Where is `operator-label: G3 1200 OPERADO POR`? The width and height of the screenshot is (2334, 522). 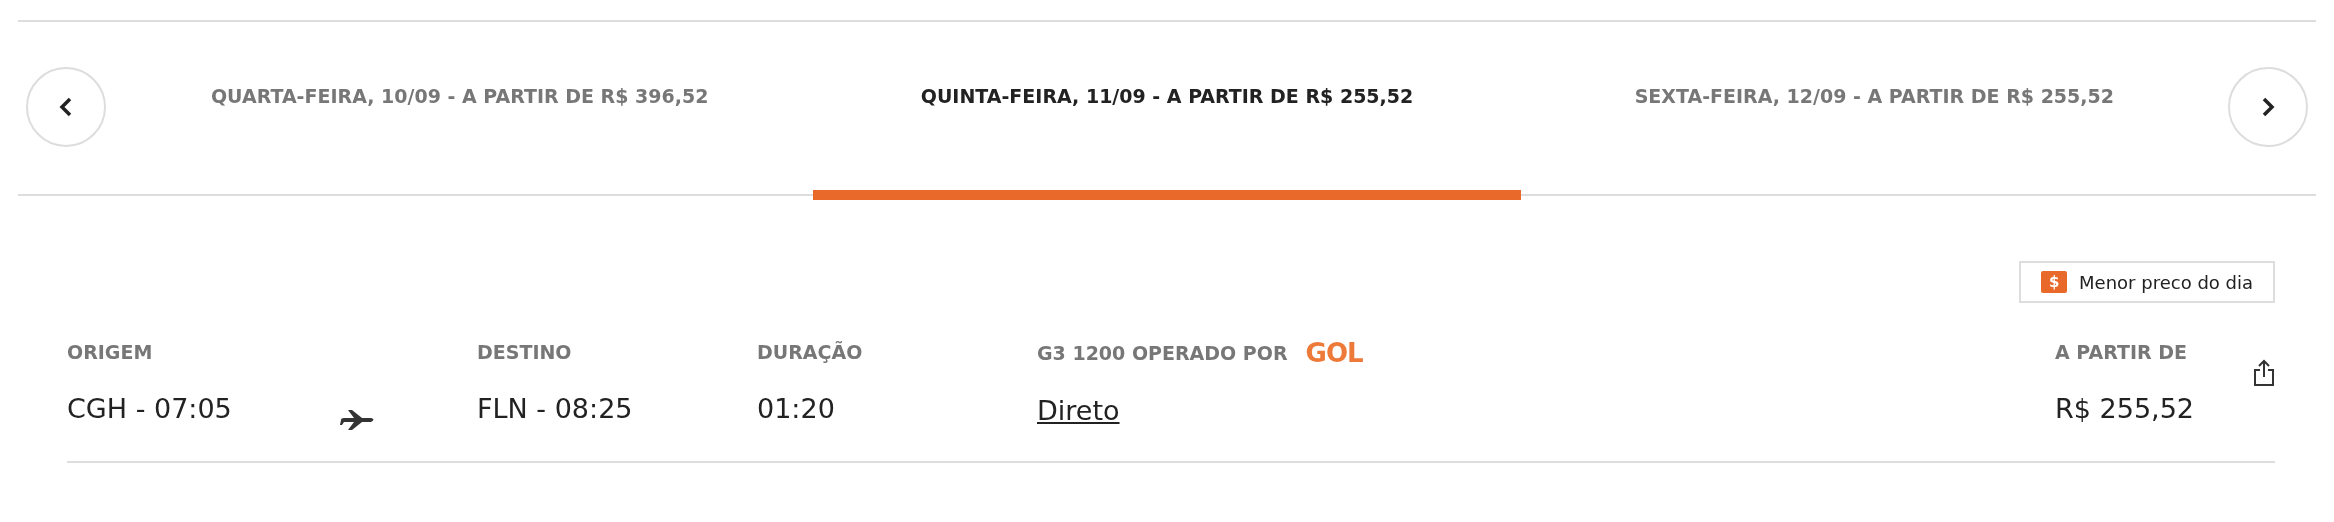 operator-label: G3 1200 OPERADO POR is located at coordinates (1162, 353).